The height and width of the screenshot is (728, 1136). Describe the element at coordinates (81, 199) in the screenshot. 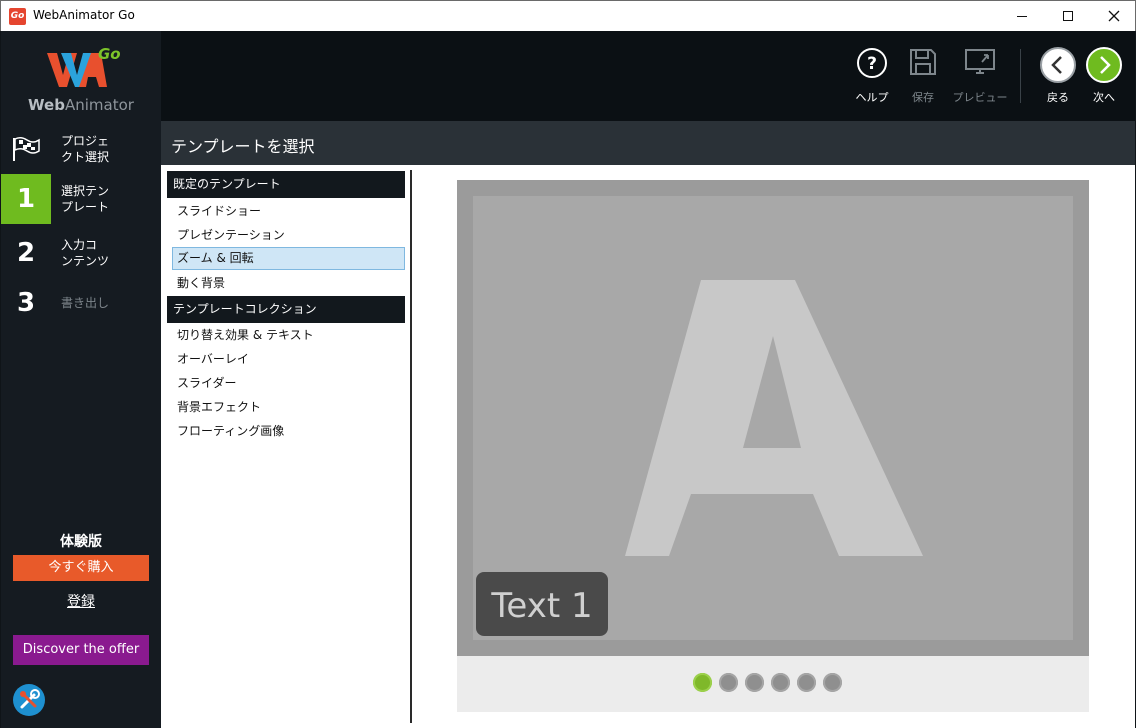

I see `step-select-template: 1 選択テン プレート` at that location.